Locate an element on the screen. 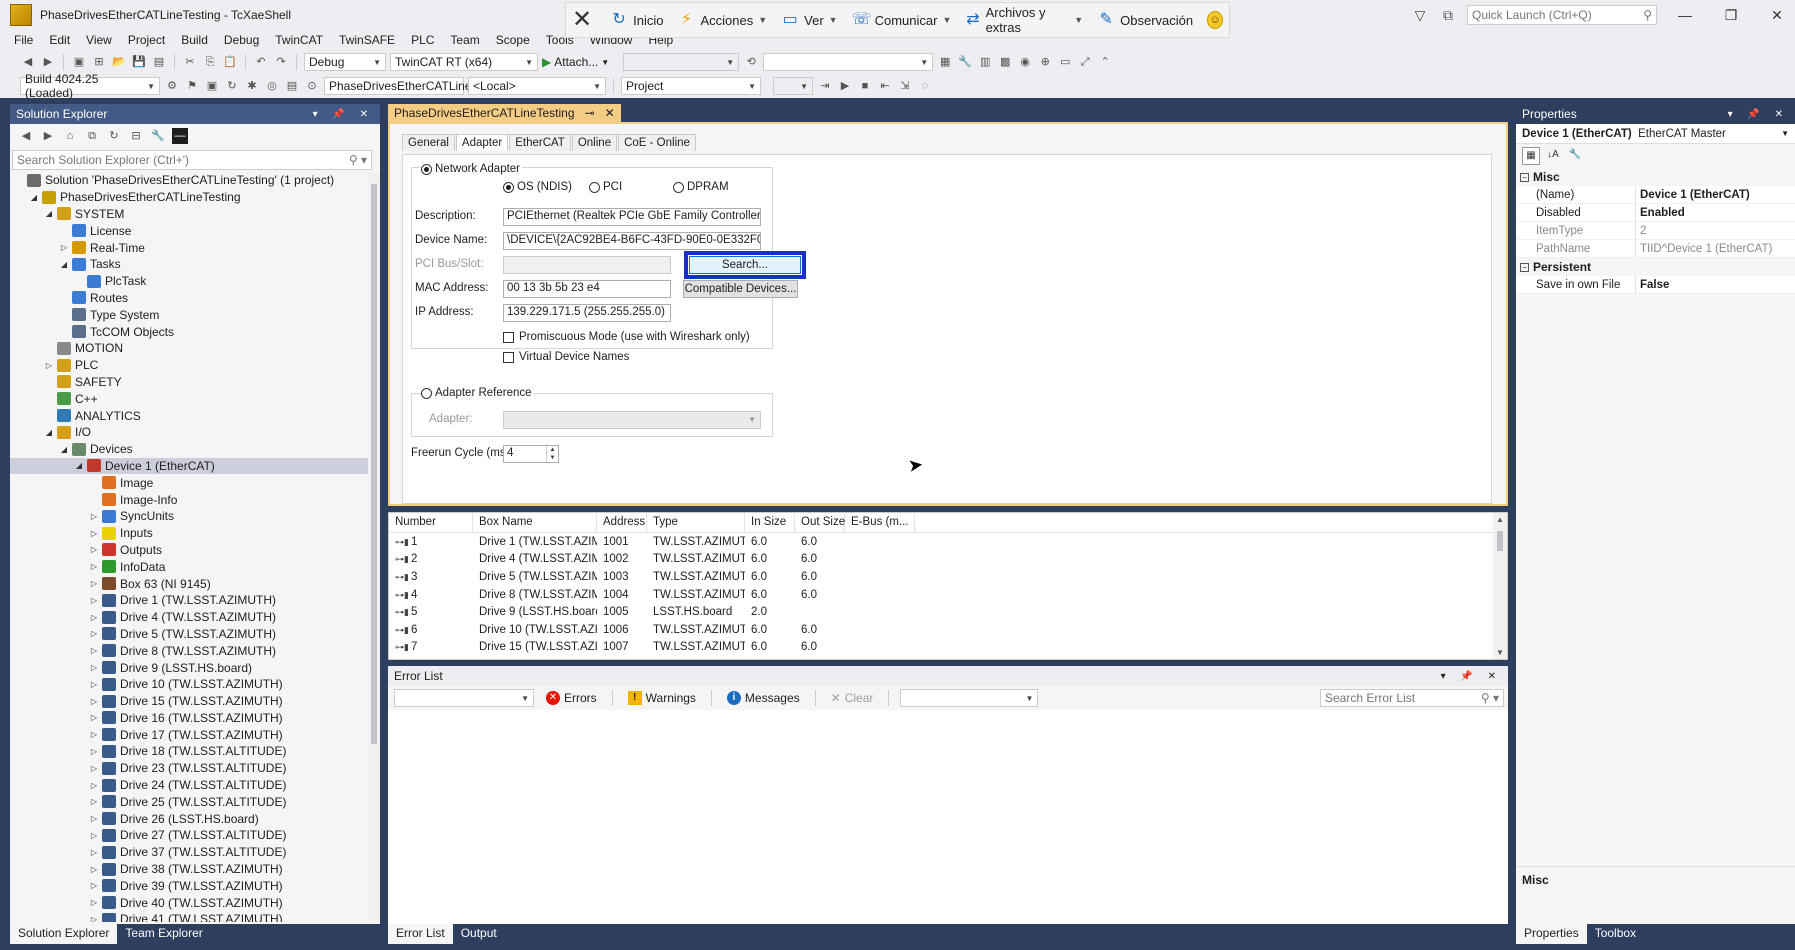 The width and height of the screenshot is (1795, 950). column-header: Type is located at coordinates (696, 522).